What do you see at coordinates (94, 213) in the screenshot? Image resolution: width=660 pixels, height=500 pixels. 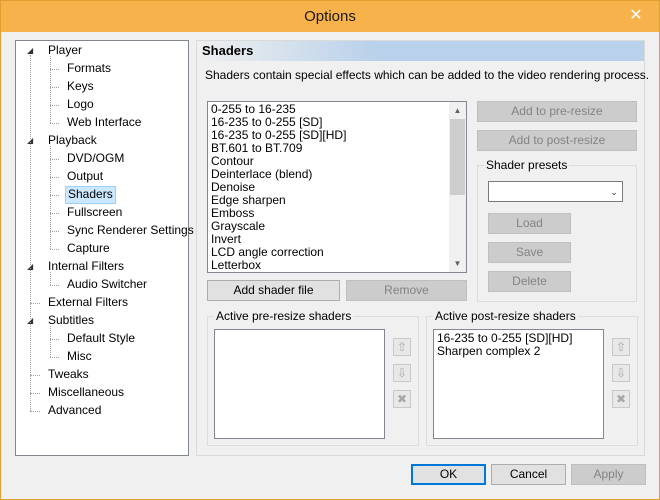 I see `tree-item-fullscreen: Fullscreen` at bounding box center [94, 213].